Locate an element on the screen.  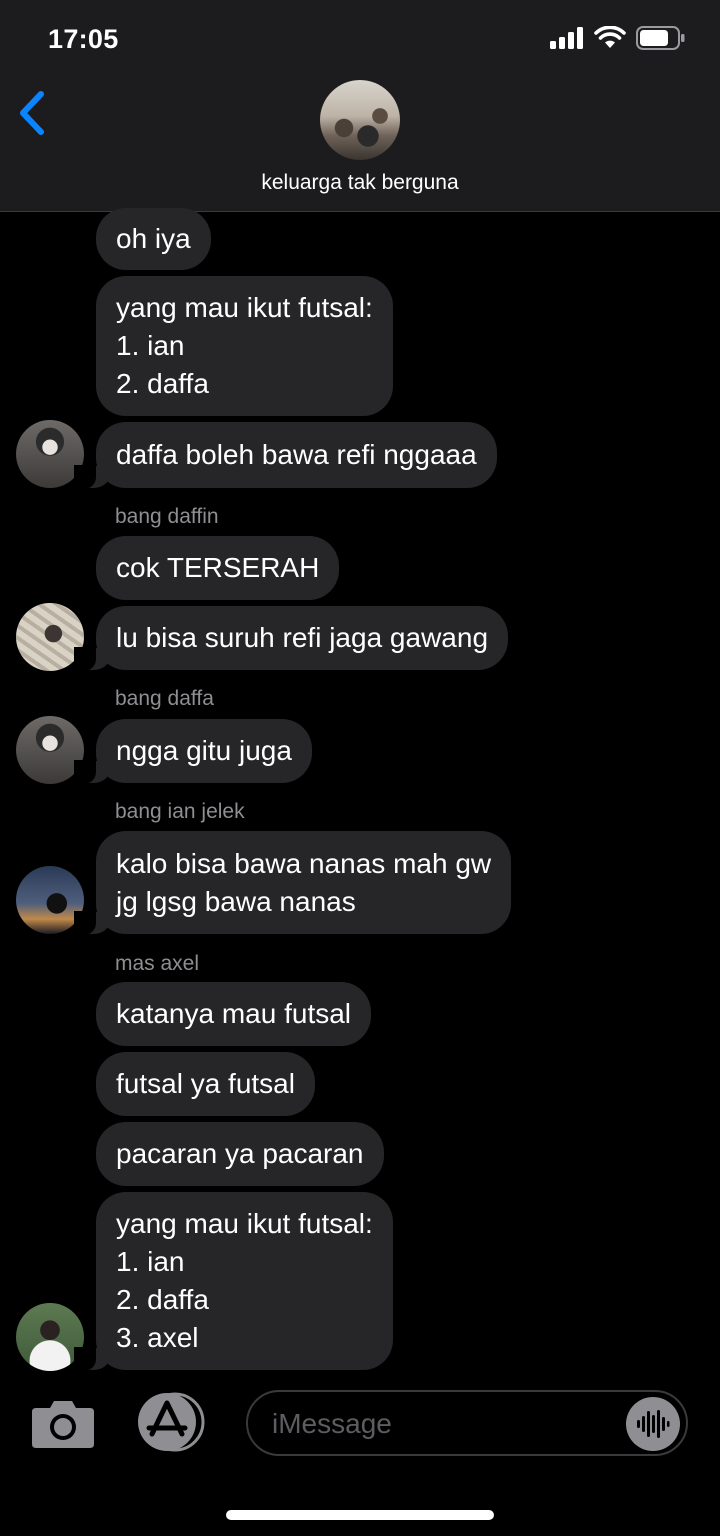
home-indicator is located at coordinates (360, 1515).